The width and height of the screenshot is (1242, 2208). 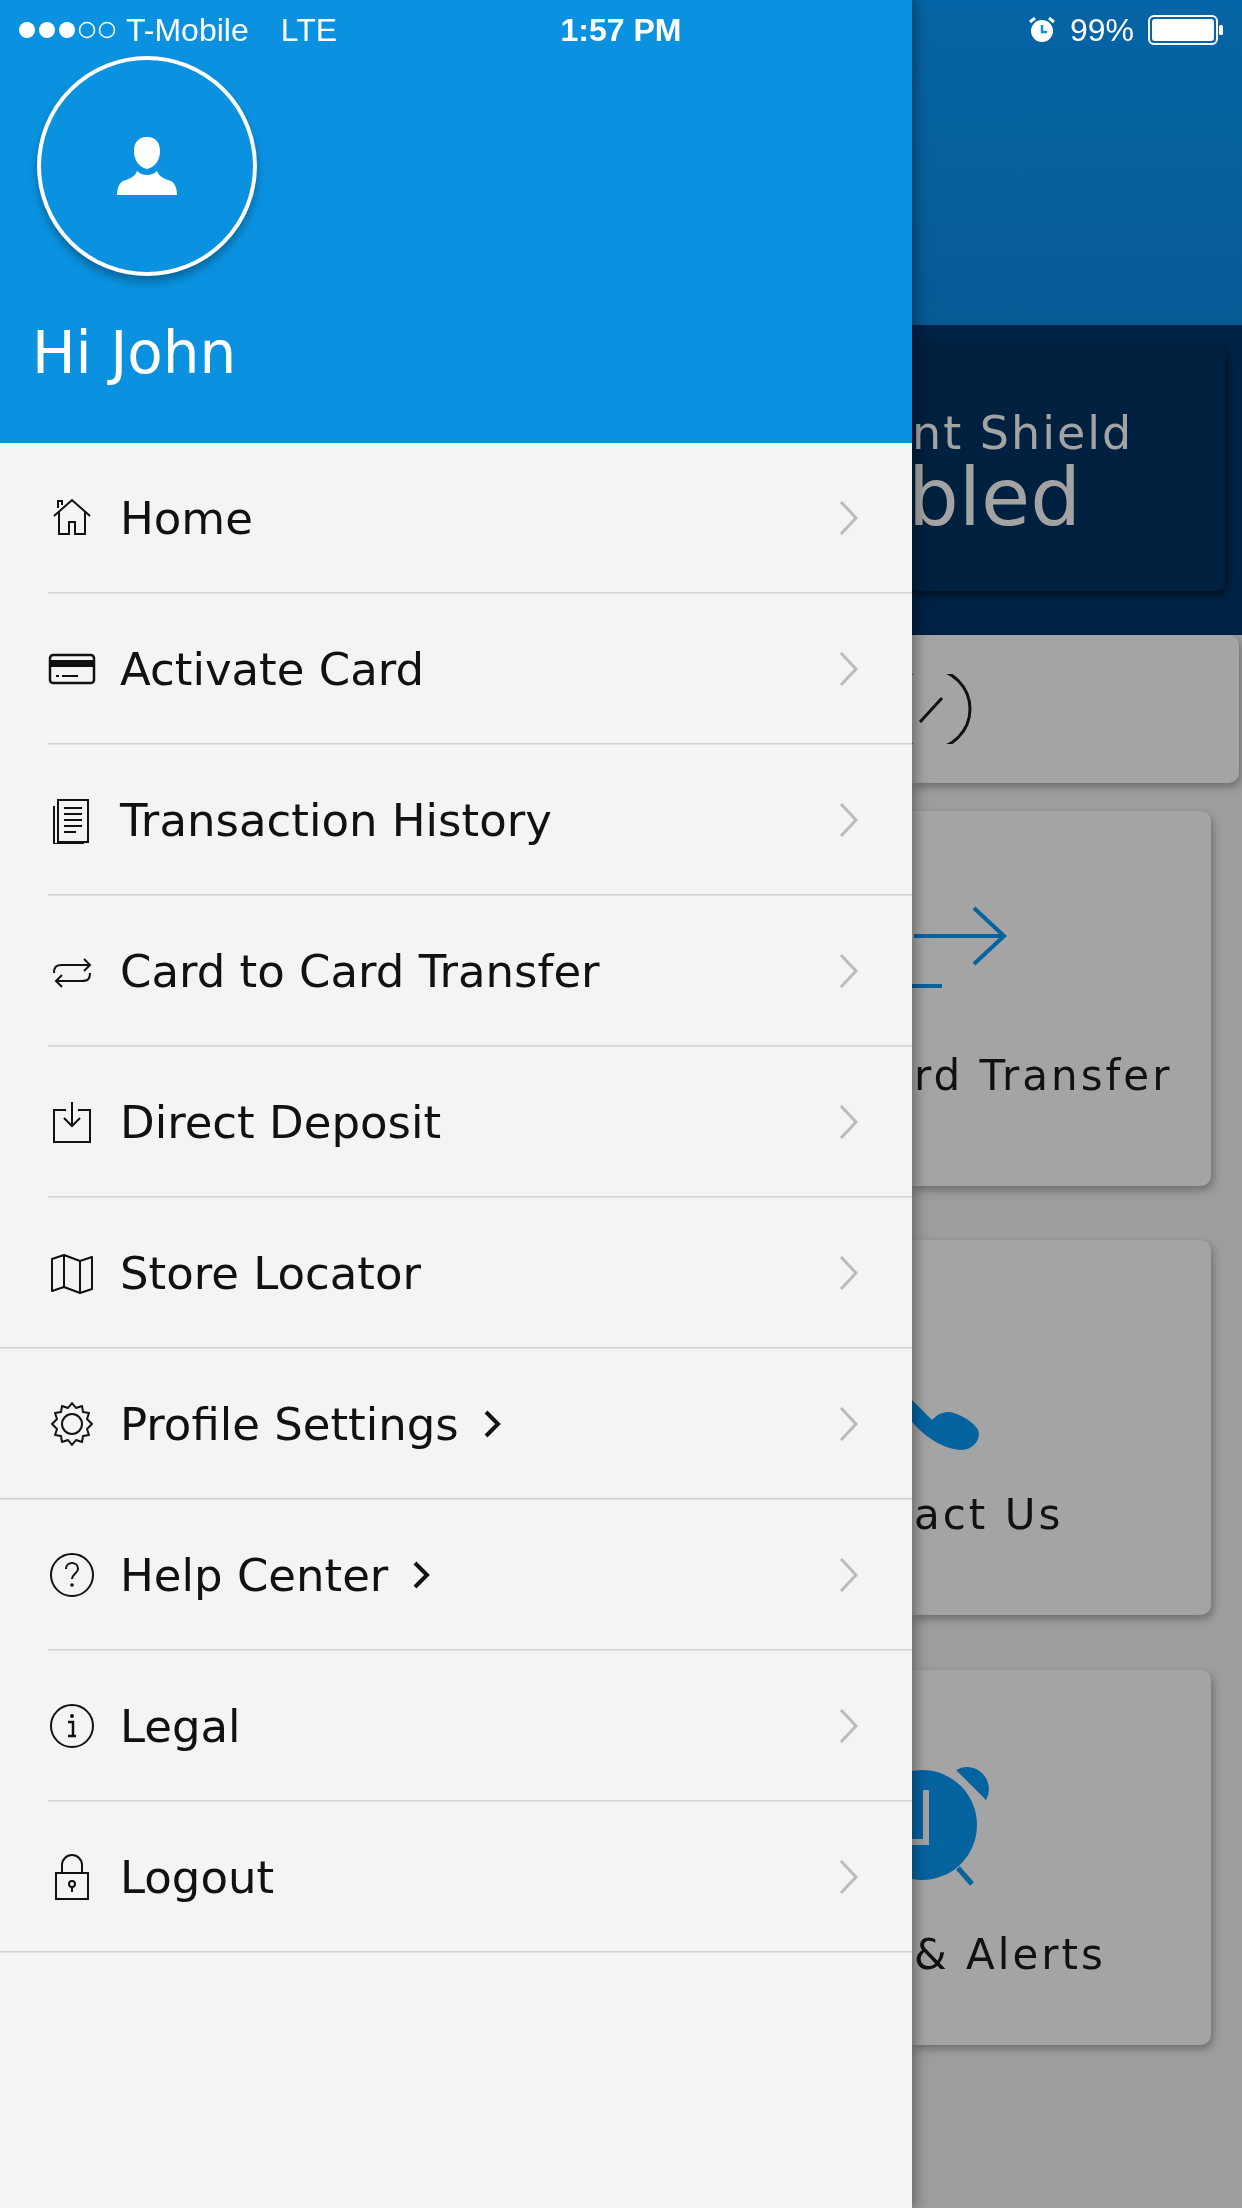 What do you see at coordinates (1061, 998) in the screenshot?
I see `tile-card: rd Transfer` at bounding box center [1061, 998].